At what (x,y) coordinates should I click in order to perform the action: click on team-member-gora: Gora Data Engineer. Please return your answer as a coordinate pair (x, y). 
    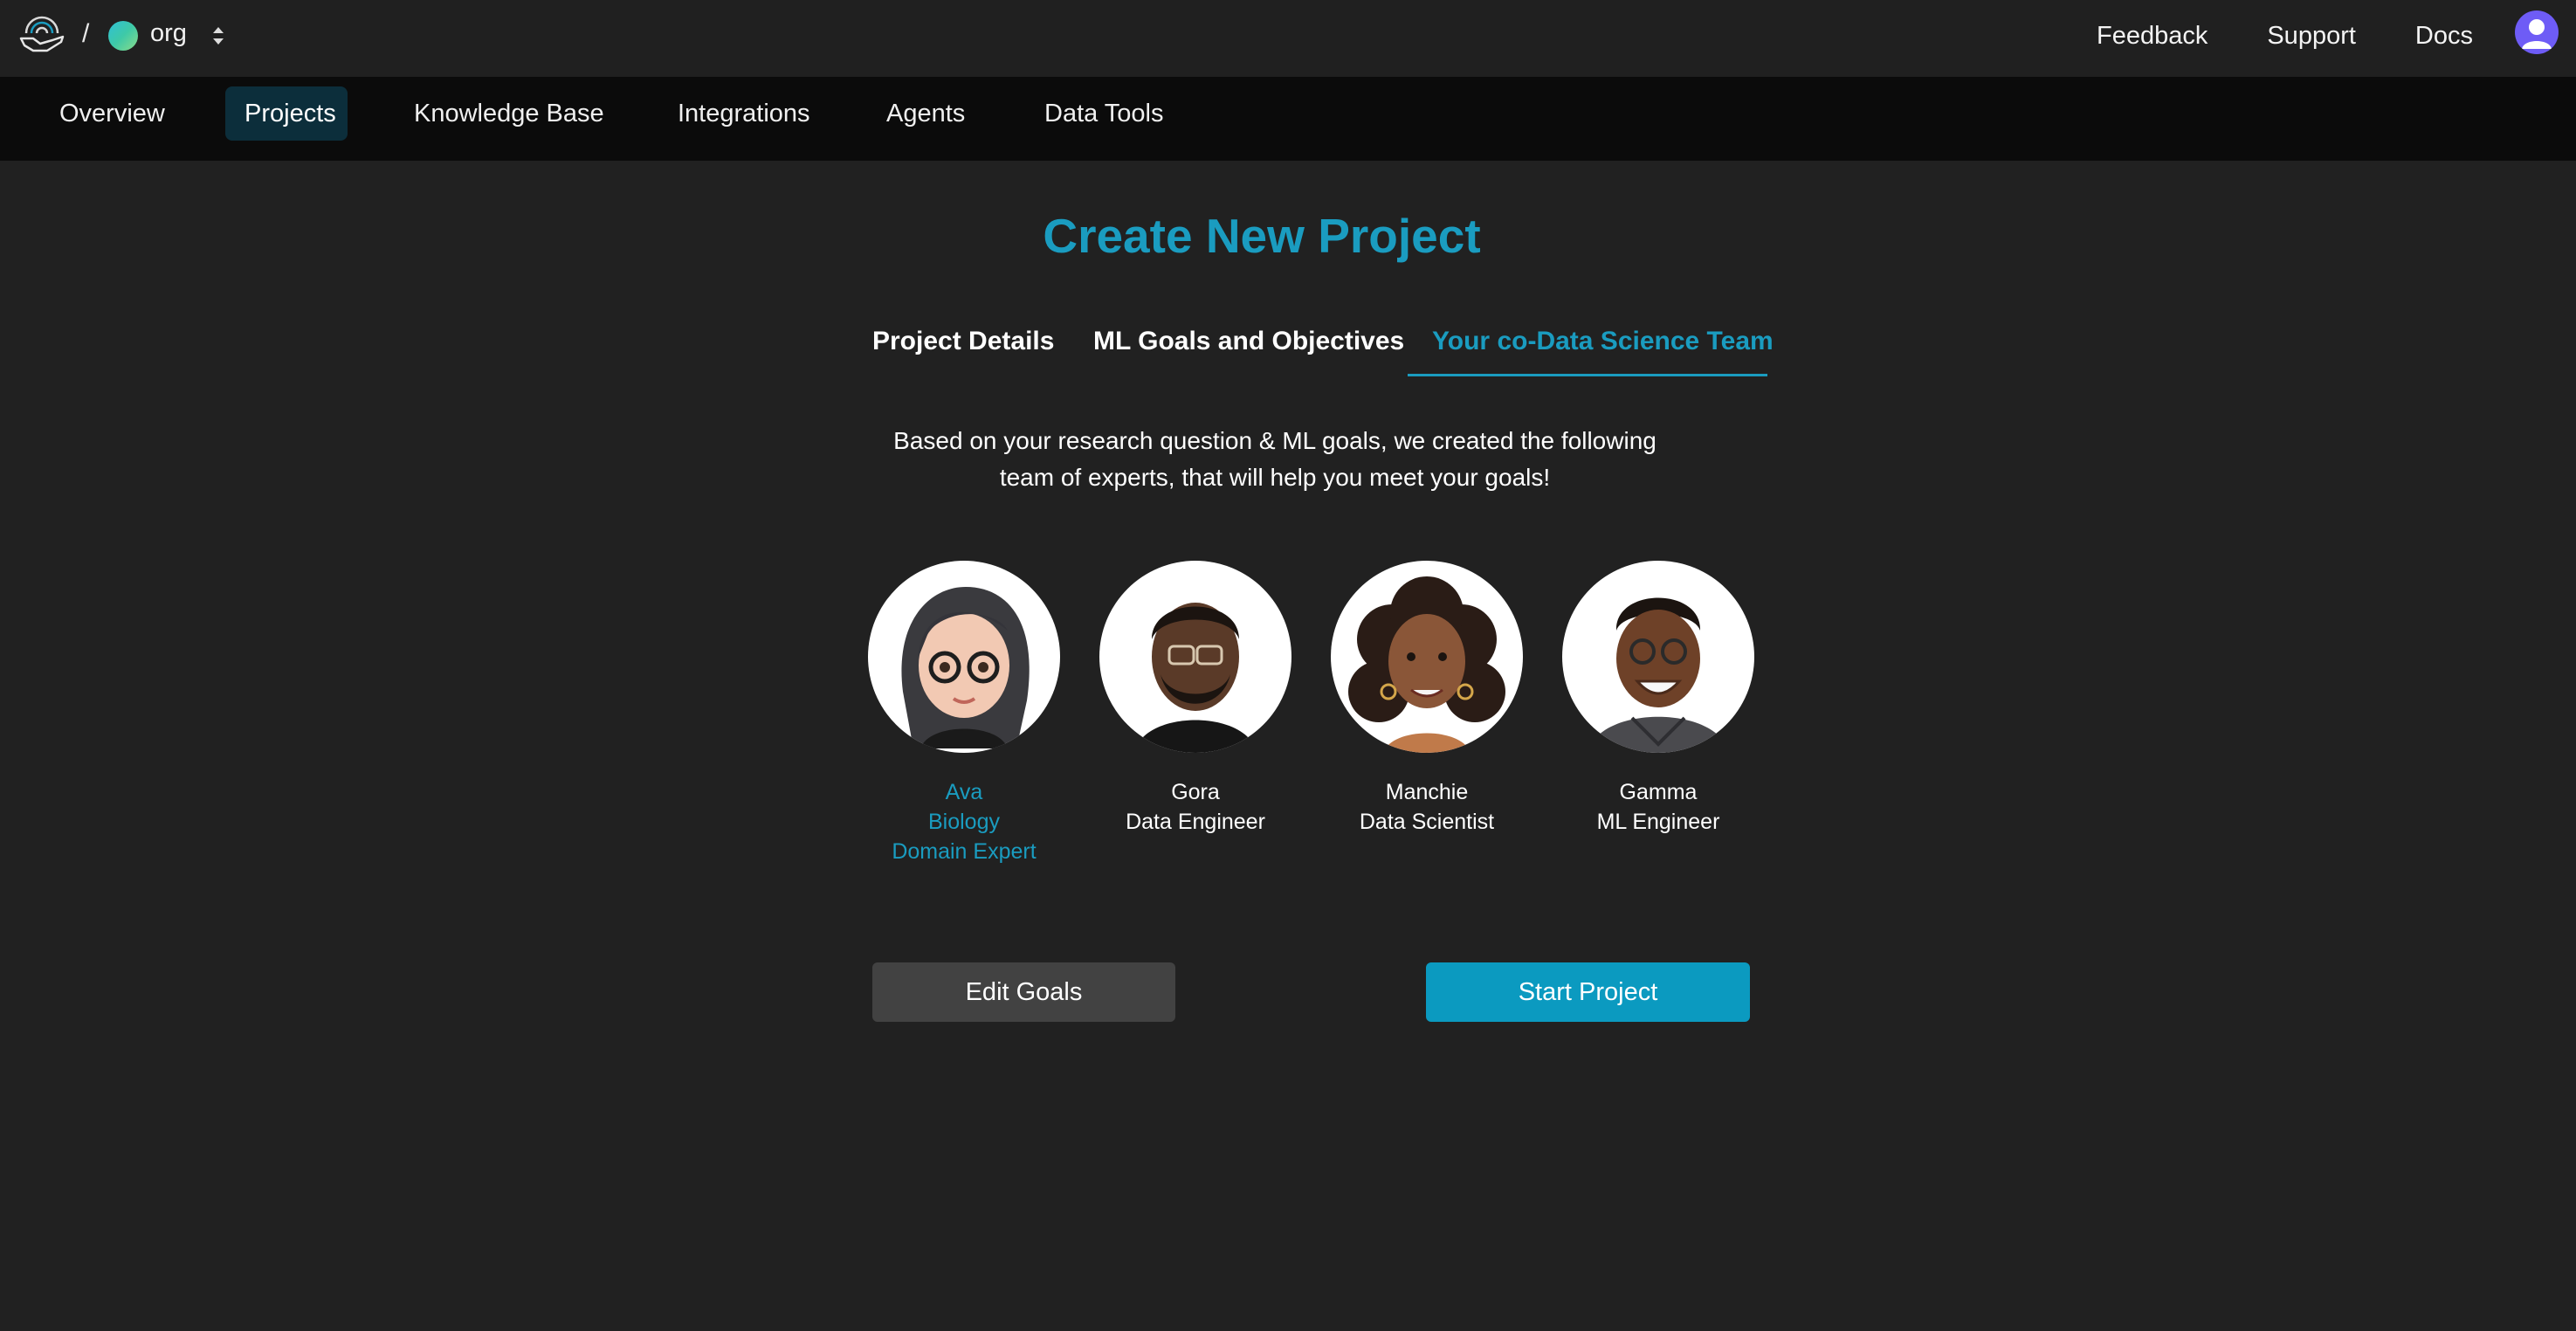
    Looking at the image, I should click on (1195, 699).